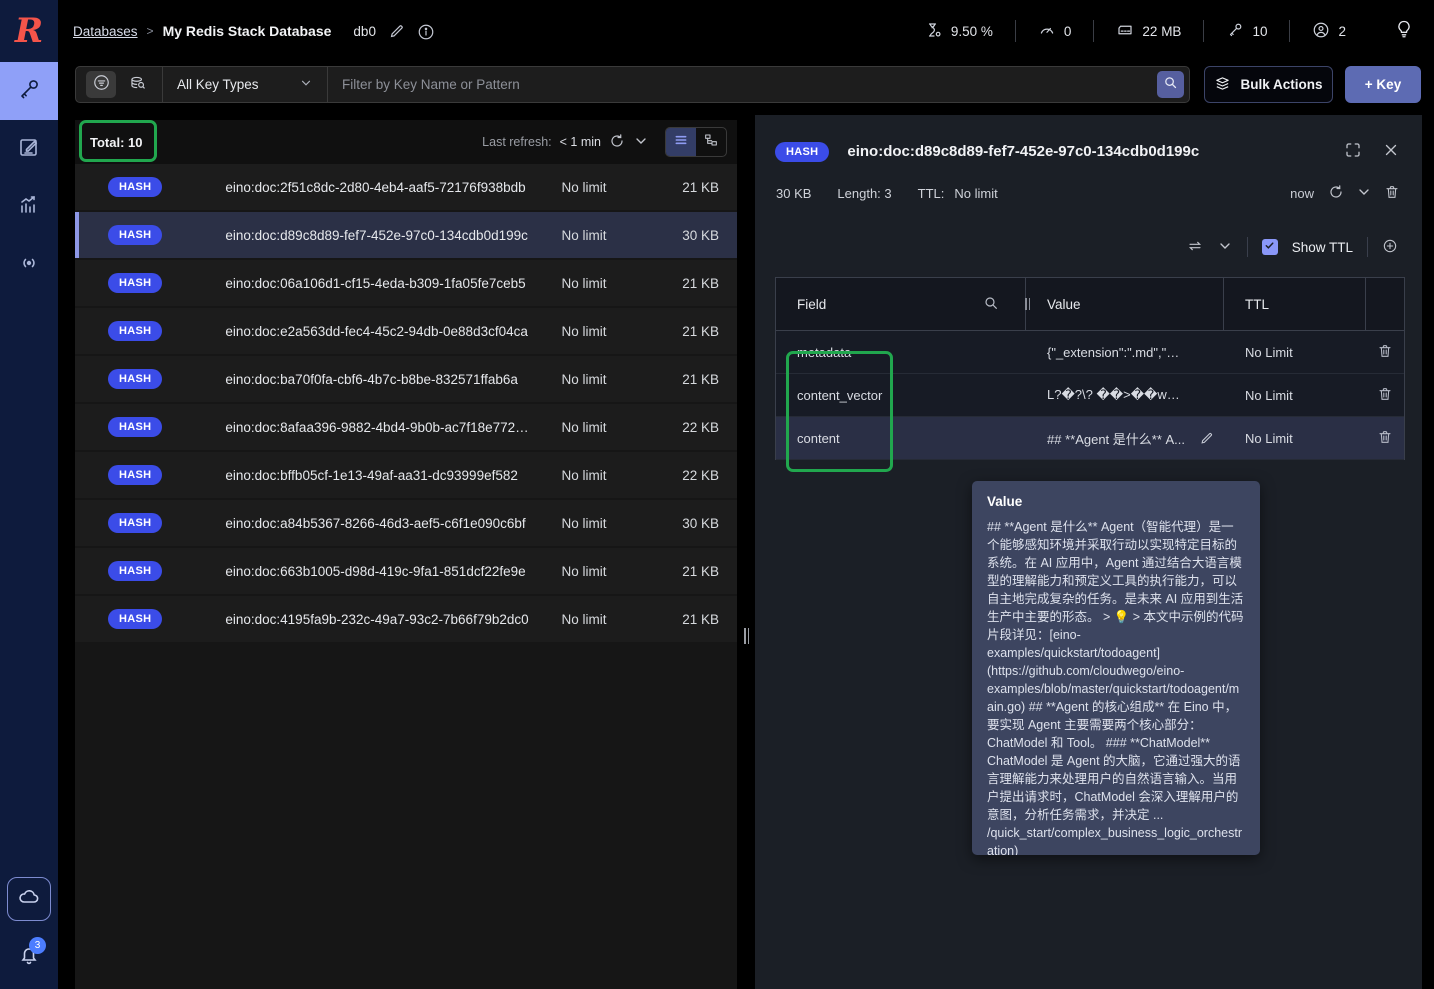 The image size is (1434, 989). I want to click on refresh-options-button, so click(641, 142).